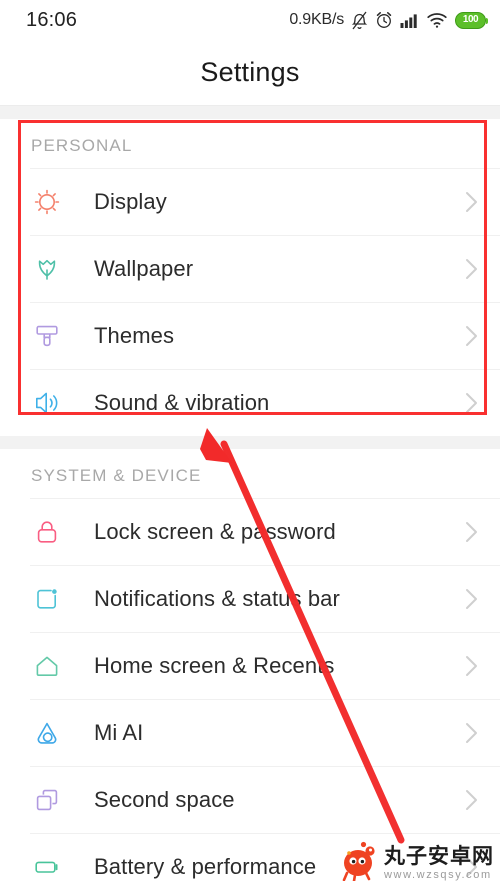 Image resolution: width=500 pixels, height=887 pixels. Describe the element at coordinates (144, 268) in the screenshot. I see `sidebar-item-label: Wallpaper` at that location.